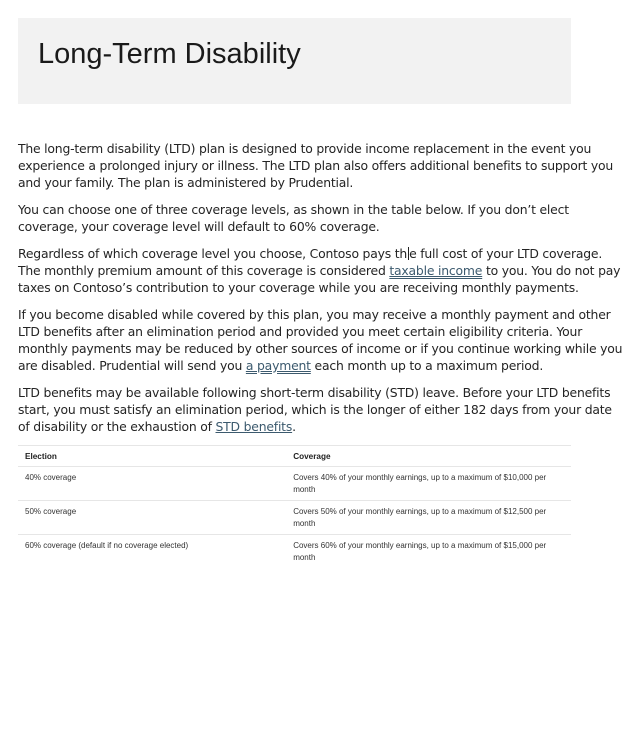 The width and height of the screenshot is (626, 740). I want to click on table-header-row: Election Coverage, so click(294, 456).